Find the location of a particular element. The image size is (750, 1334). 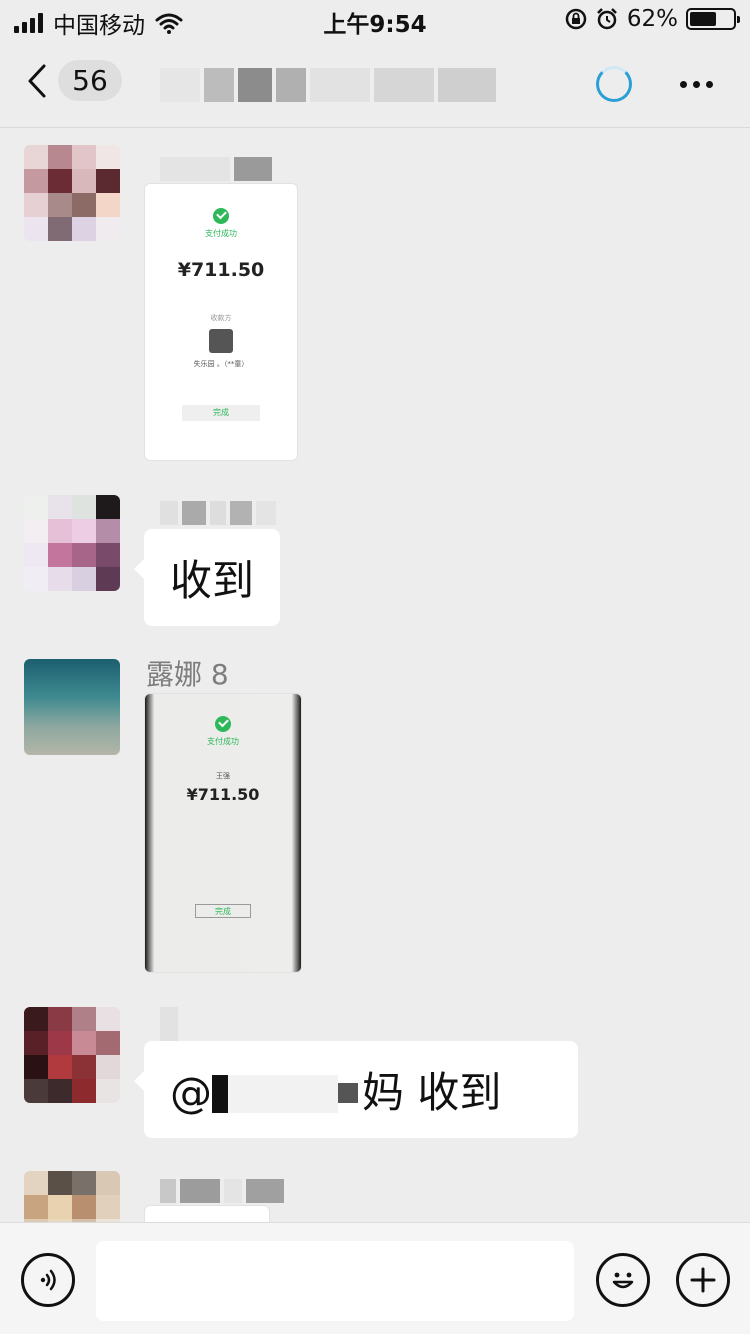

plus-icon is located at coordinates (703, 1280).